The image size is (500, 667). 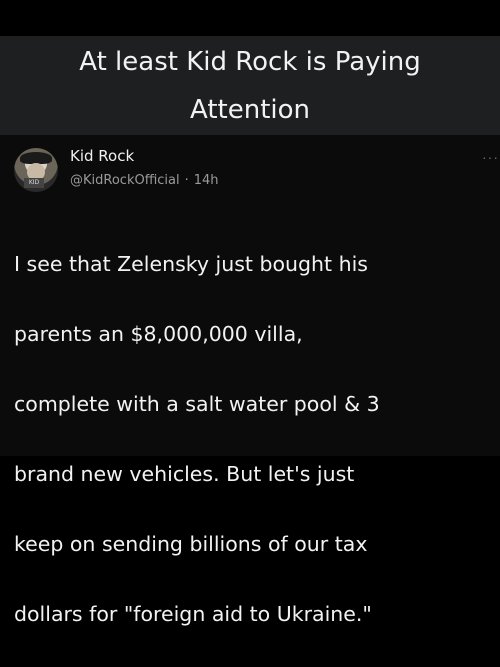 I want to click on avatar: KID, so click(x=36, y=170).